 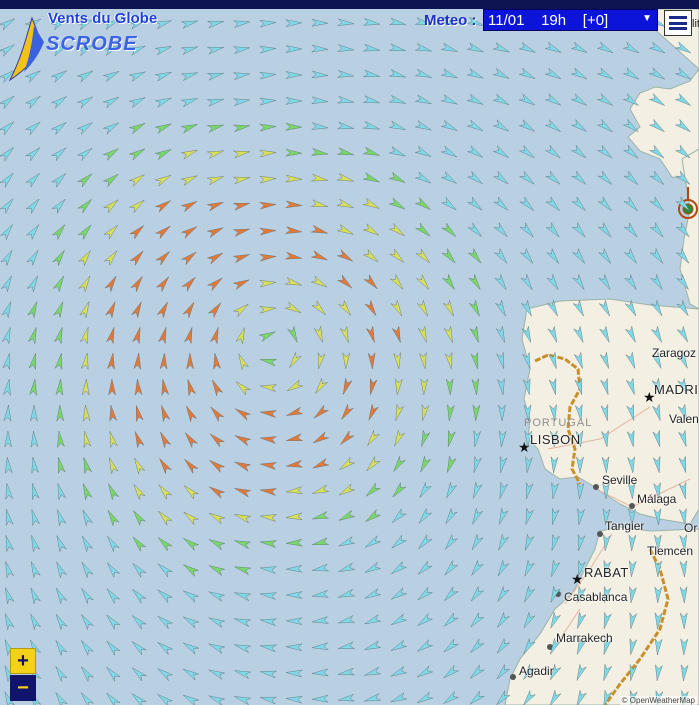 I want to click on meteo-label: Meteo :, so click(x=450, y=20).